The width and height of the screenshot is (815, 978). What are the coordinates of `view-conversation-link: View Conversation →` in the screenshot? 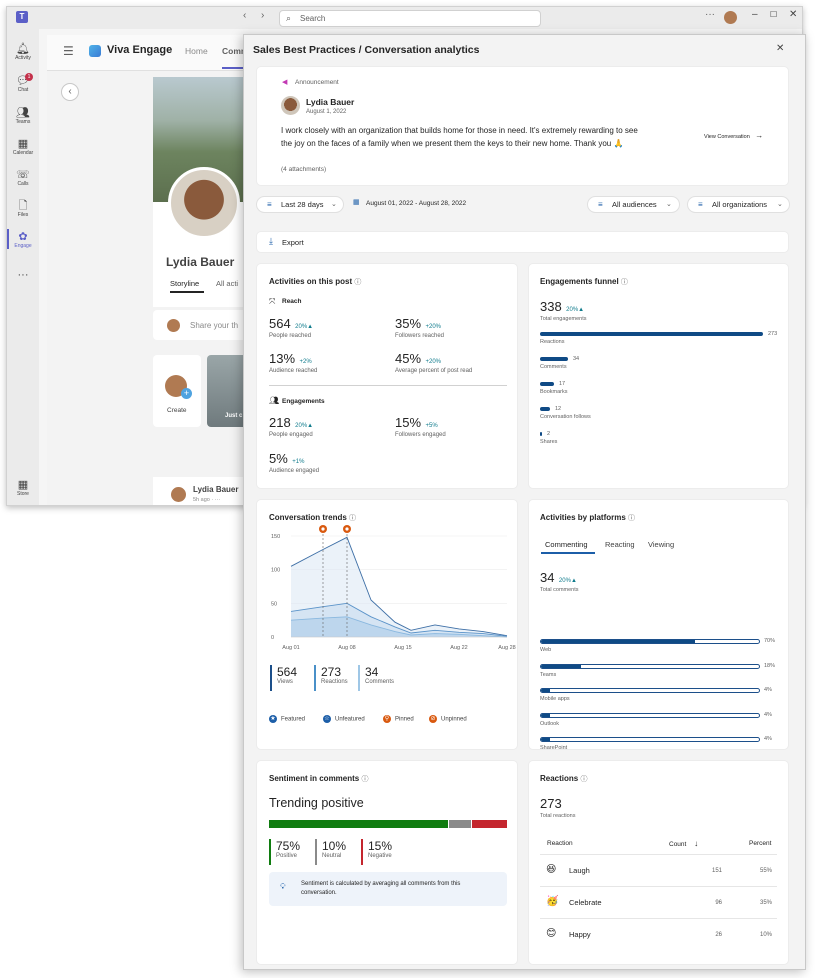 It's located at (733, 135).